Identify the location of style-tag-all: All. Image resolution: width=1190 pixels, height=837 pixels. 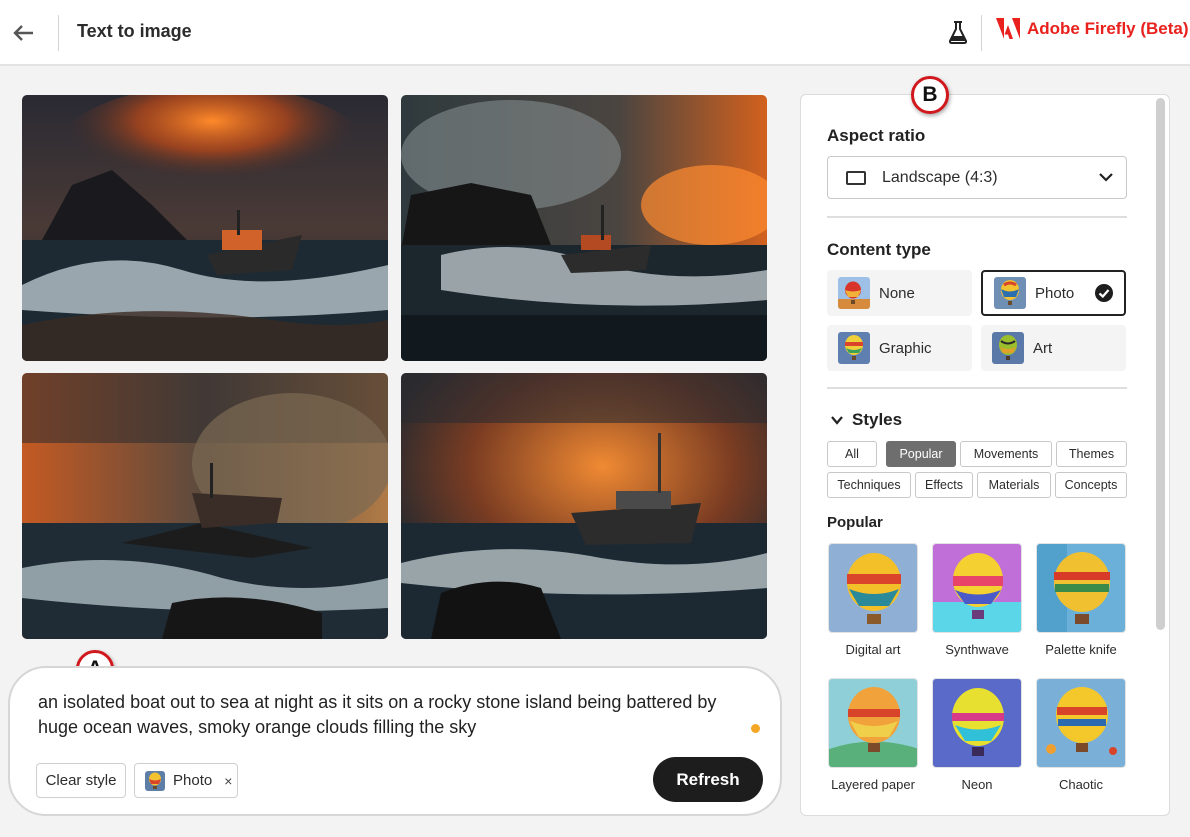
(852, 454).